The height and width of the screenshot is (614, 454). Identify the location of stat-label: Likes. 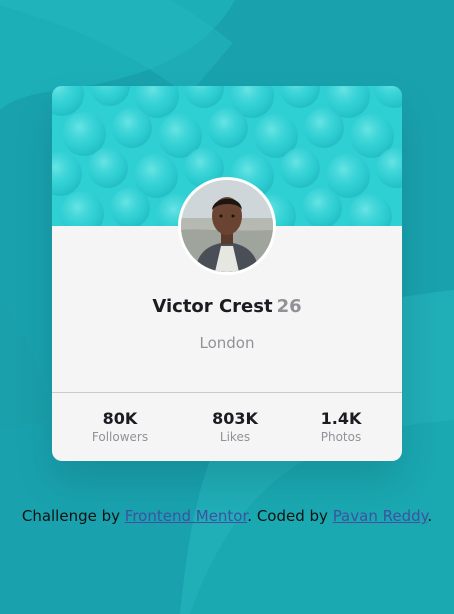
(235, 437).